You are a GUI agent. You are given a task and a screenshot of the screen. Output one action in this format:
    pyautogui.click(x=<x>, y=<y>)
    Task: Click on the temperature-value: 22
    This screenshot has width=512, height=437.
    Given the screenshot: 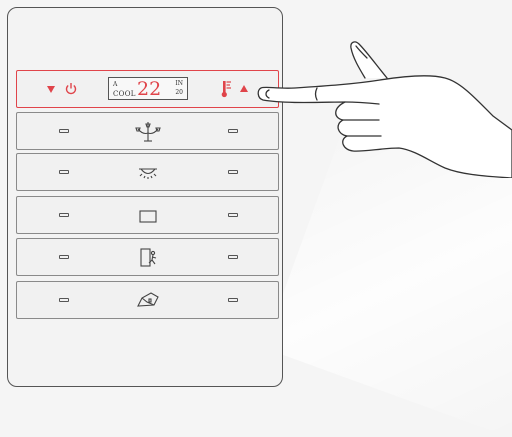 What is the action you would take?
    pyautogui.click(x=149, y=89)
    